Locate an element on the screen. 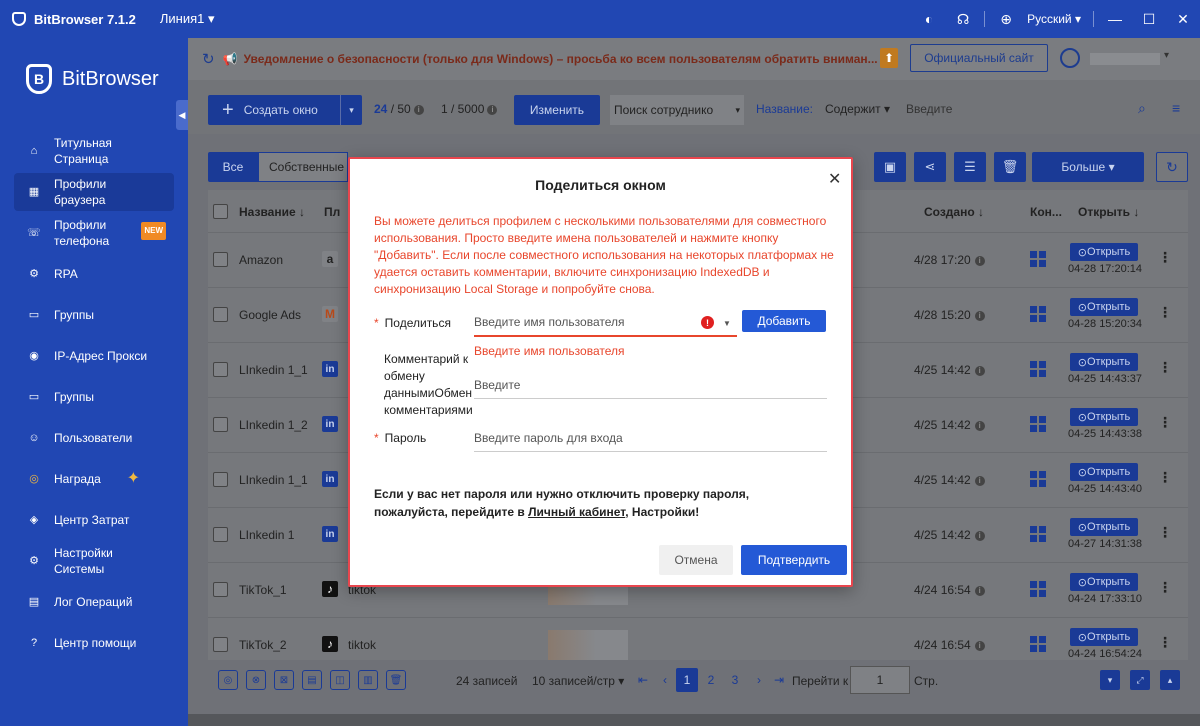 The image size is (1200, 726). goto-page-input: 1 is located at coordinates (880, 680).